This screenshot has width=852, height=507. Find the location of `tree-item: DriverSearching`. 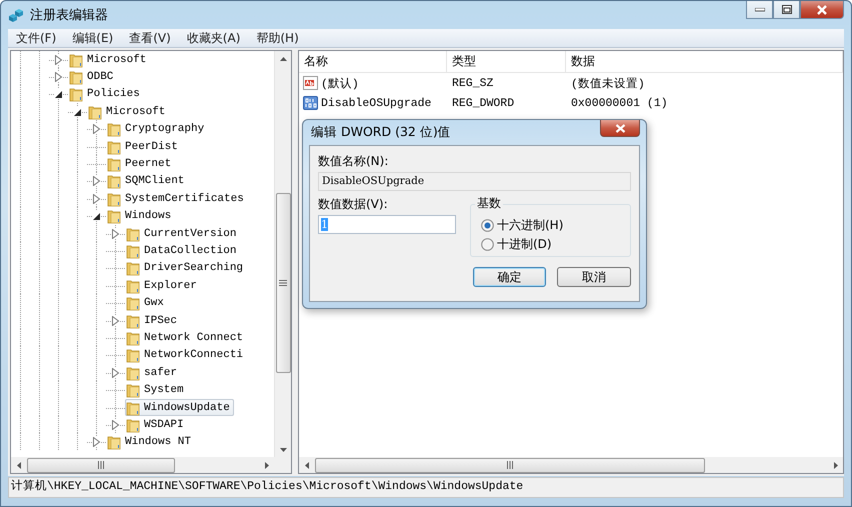

tree-item: DriverSearching is located at coordinates (186, 268).